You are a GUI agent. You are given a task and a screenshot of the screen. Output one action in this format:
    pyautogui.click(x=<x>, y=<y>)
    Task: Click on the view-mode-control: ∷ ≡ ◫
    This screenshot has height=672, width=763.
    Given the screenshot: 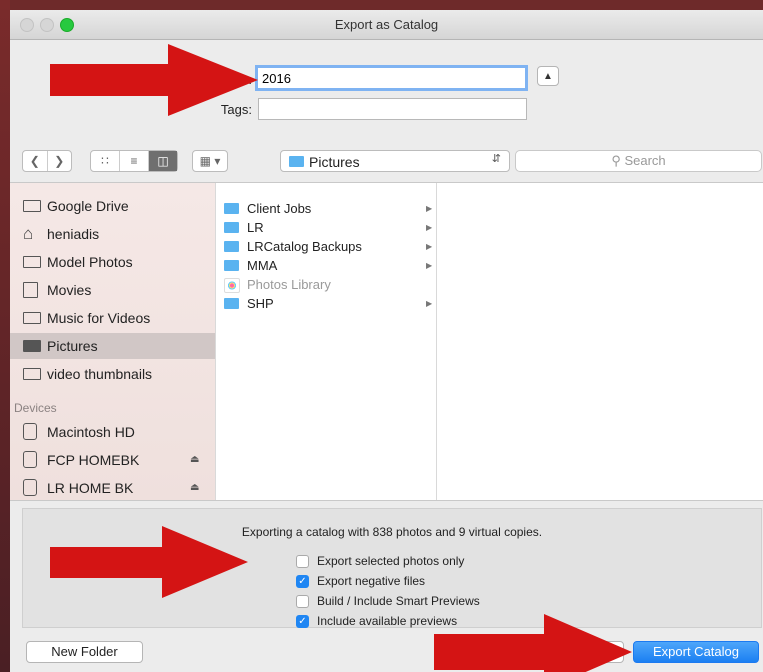 What is the action you would take?
    pyautogui.click(x=134, y=161)
    